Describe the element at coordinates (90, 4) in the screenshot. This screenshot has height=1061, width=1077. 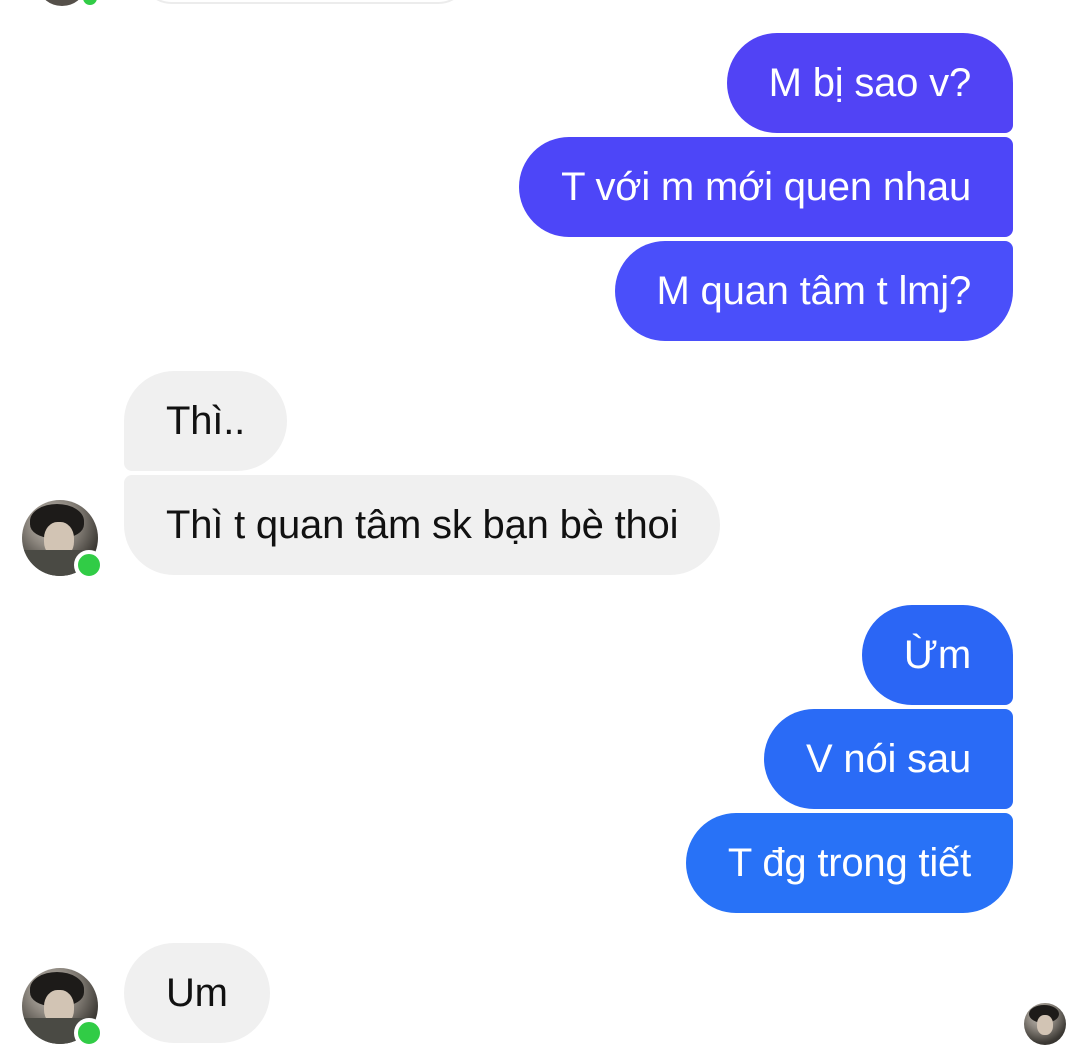
I see `previous-online-status-icon` at that location.